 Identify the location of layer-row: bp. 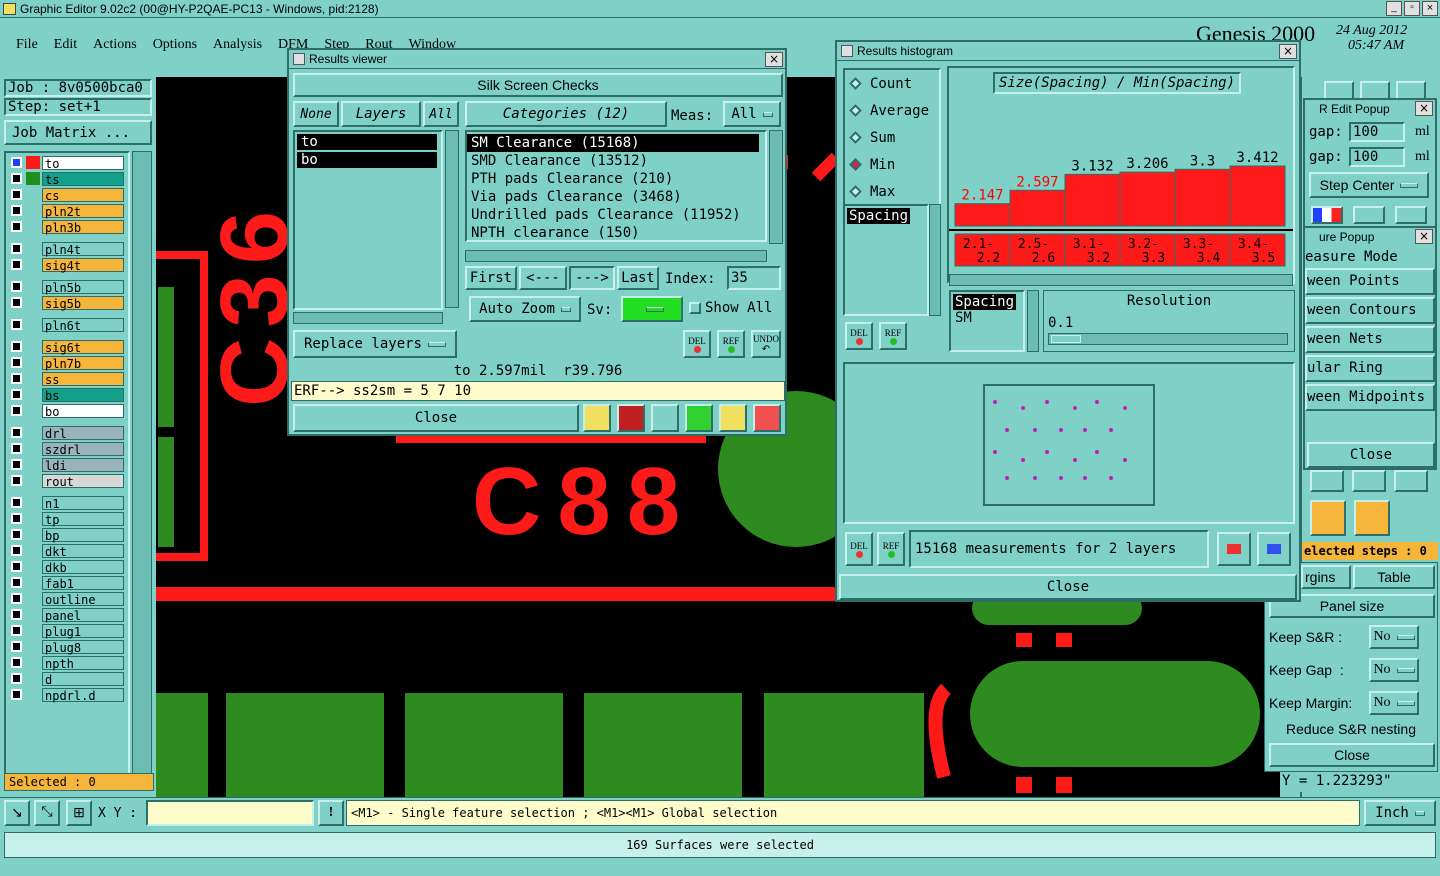
(66, 535).